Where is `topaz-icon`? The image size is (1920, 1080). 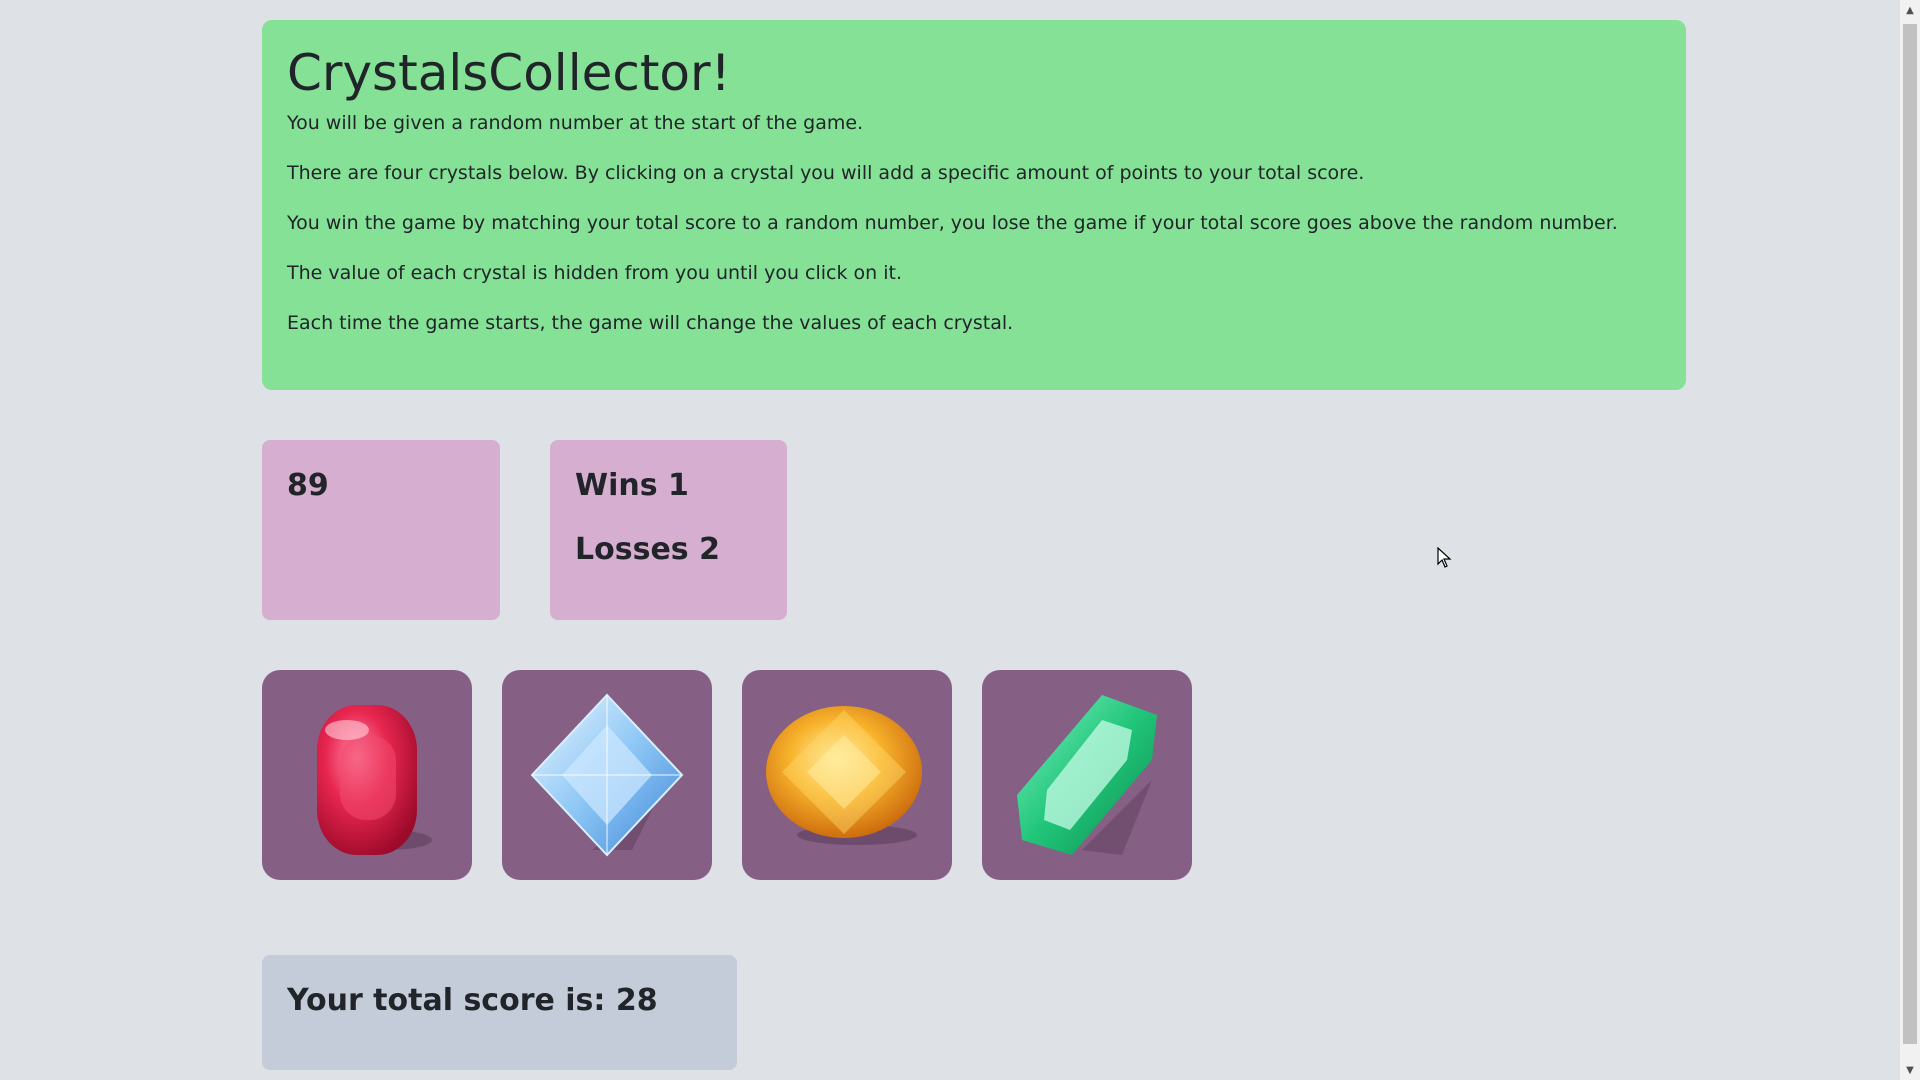 topaz-icon is located at coordinates (844, 775).